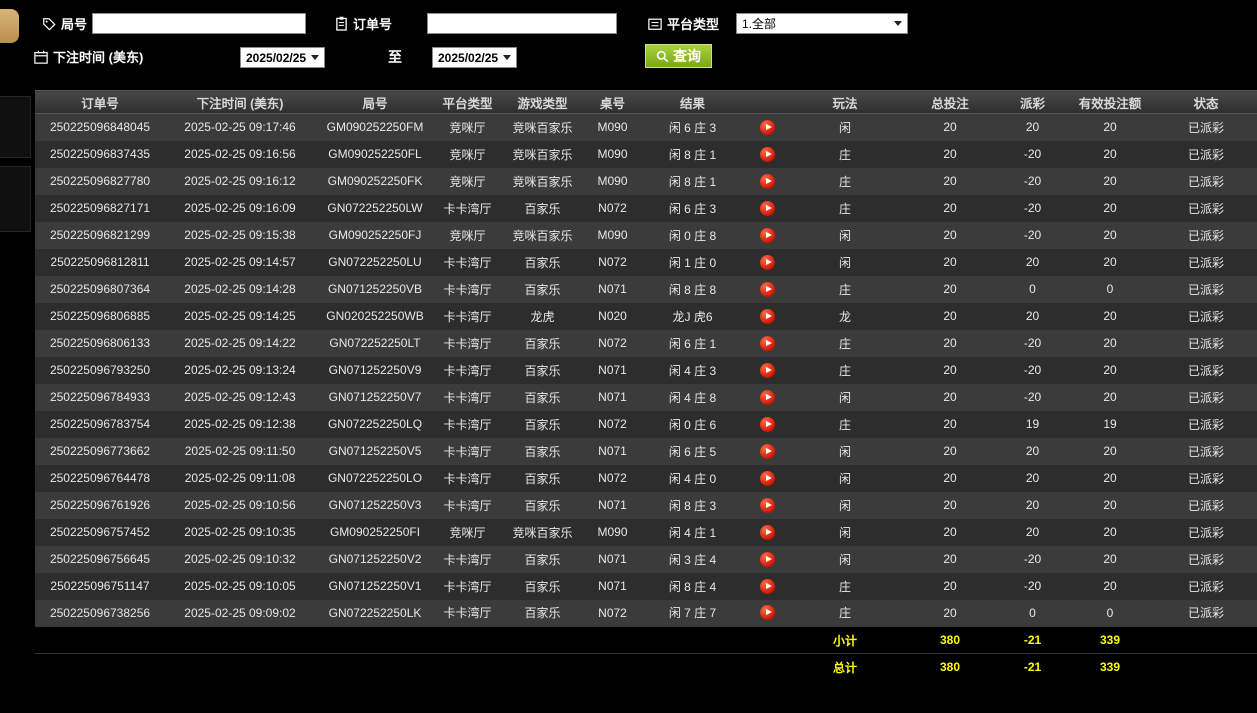 The height and width of the screenshot is (713, 1257). What do you see at coordinates (100, 370) in the screenshot?
I see `cell-order: 250225096793250` at bounding box center [100, 370].